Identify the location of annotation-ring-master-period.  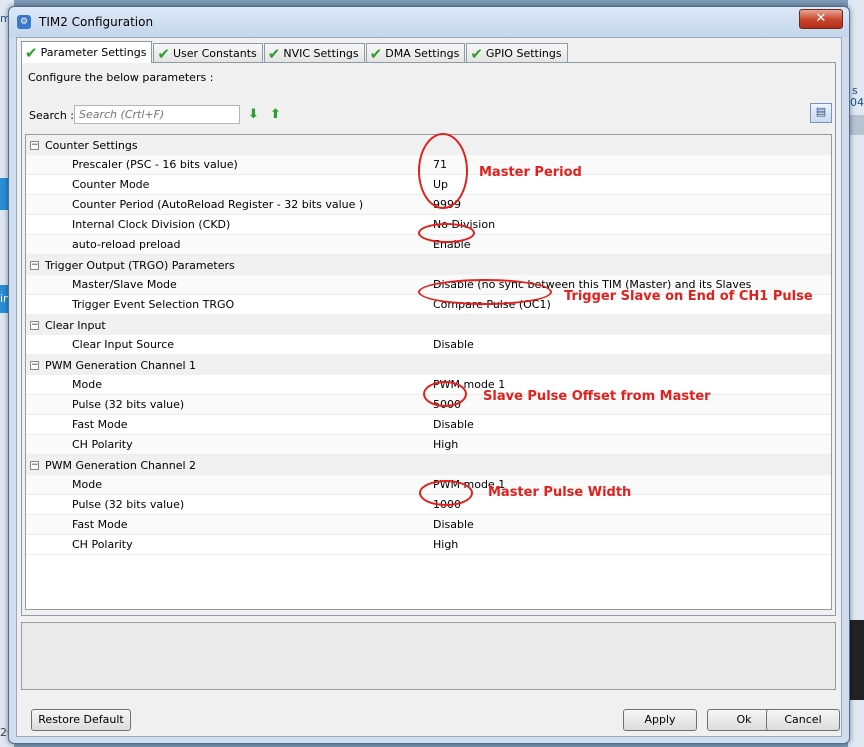
(443, 171).